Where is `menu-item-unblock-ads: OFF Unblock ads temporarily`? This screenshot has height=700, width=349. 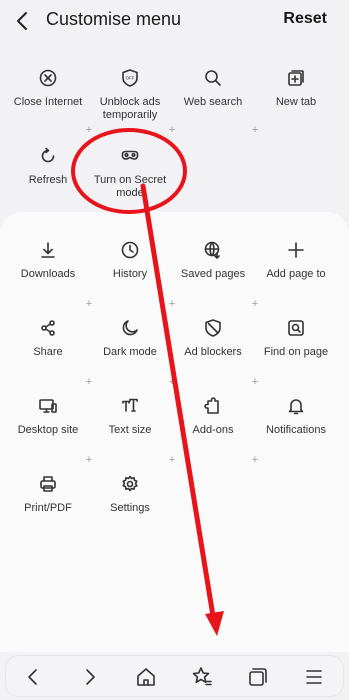
menu-item-unblock-ads: OFF Unblock ads temporarily is located at coordinates (130, 95).